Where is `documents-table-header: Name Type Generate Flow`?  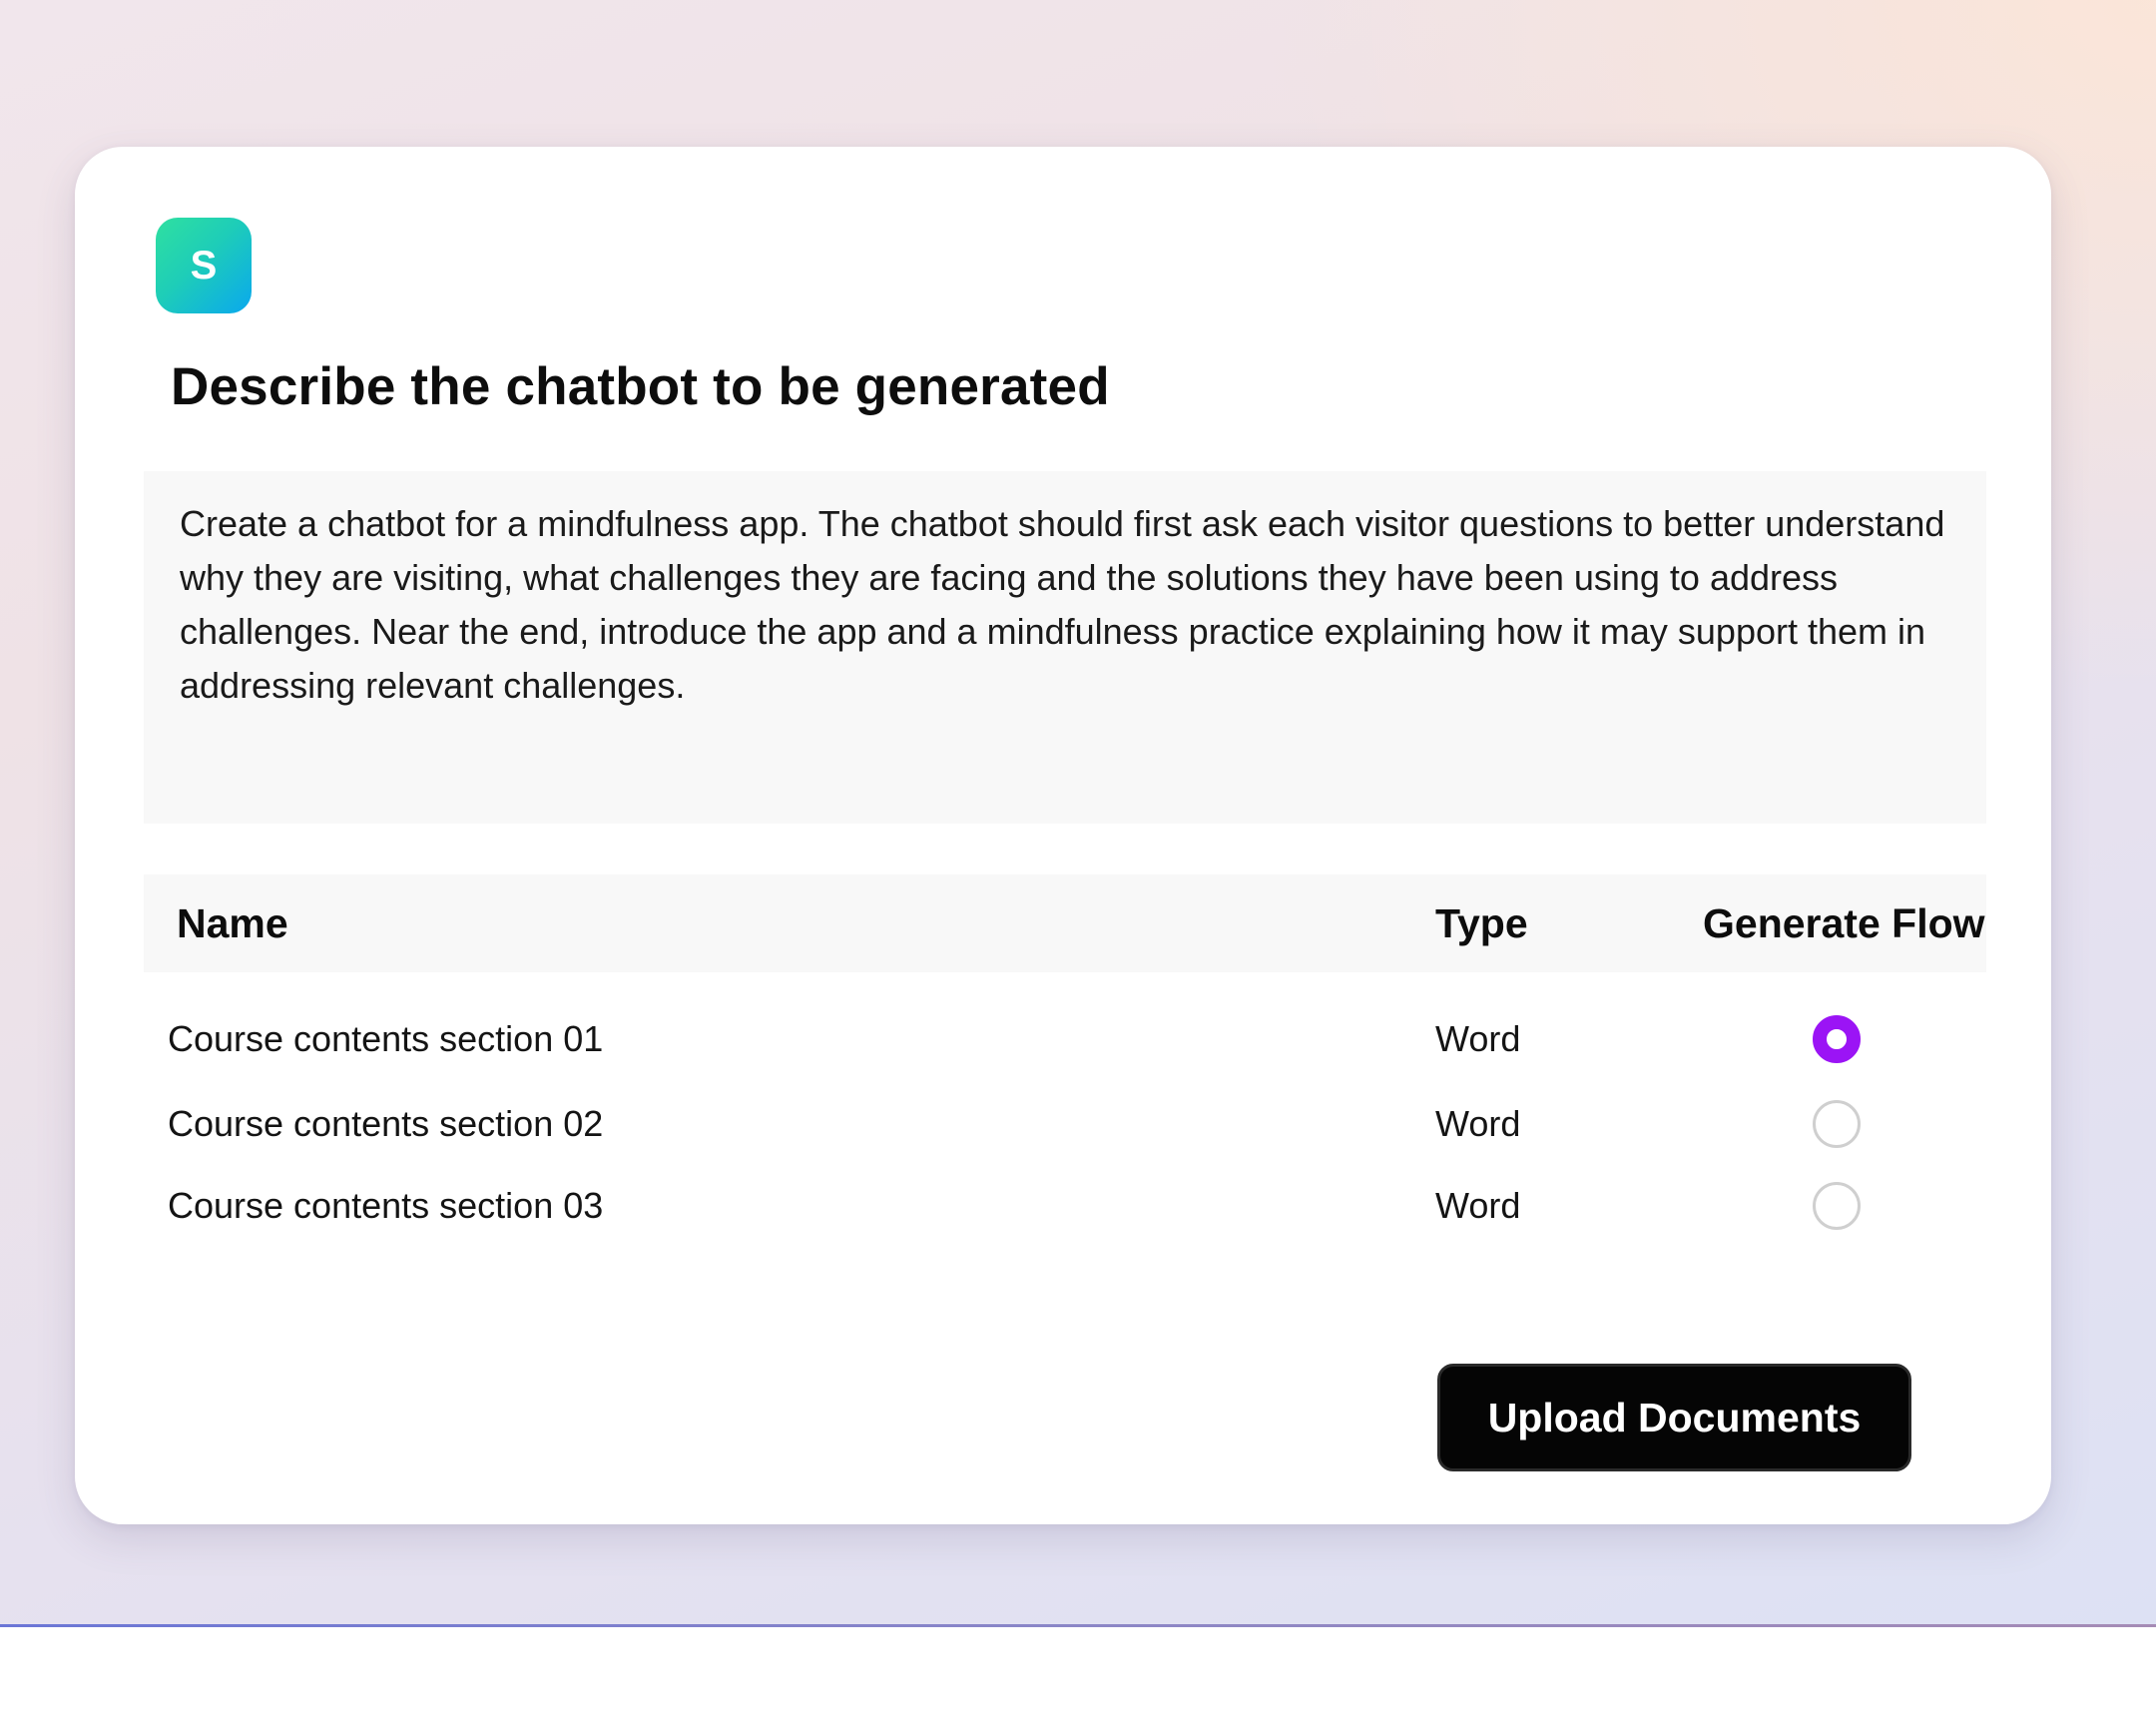 documents-table-header: Name Type Generate Flow is located at coordinates (1065, 923).